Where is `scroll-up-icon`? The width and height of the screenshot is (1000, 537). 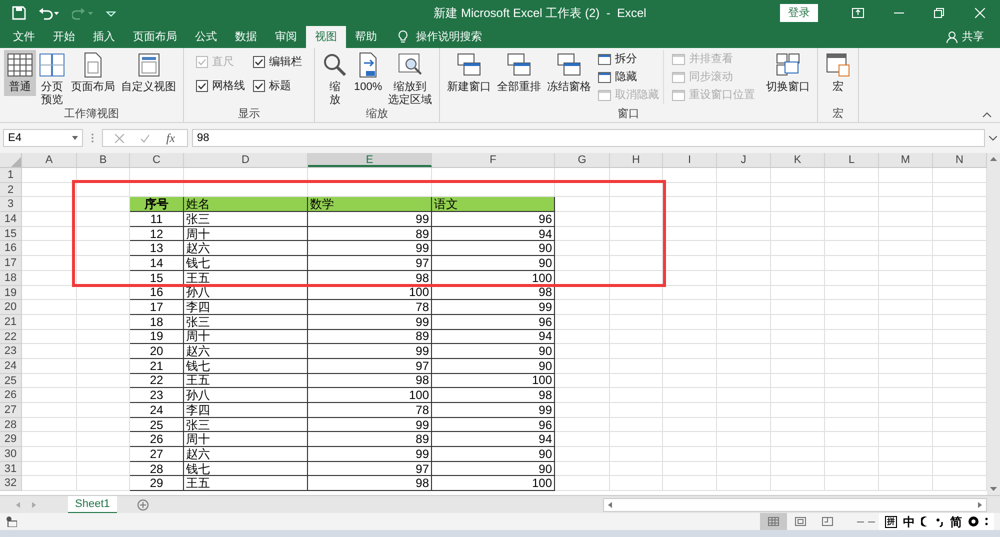 scroll-up-icon is located at coordinates (993, 158).